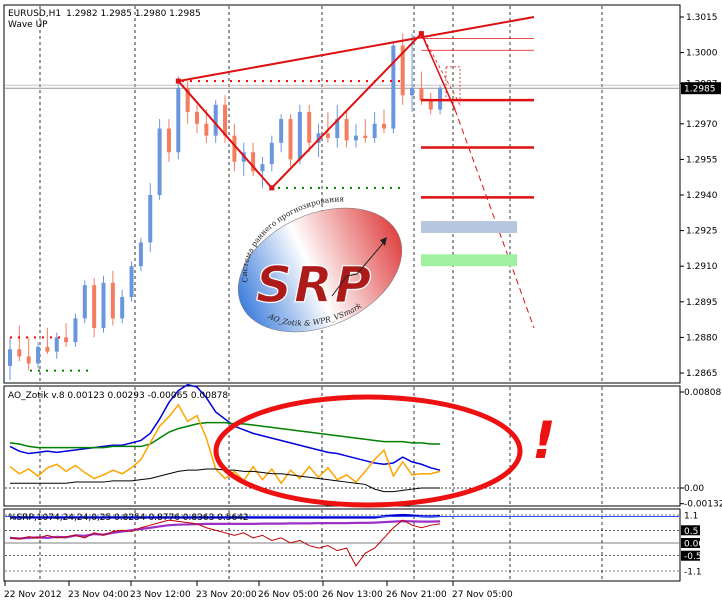  Describe the element at coordinates (702, 125) in the screenshot. I see `y-tick-label: 1.2970` at that location.